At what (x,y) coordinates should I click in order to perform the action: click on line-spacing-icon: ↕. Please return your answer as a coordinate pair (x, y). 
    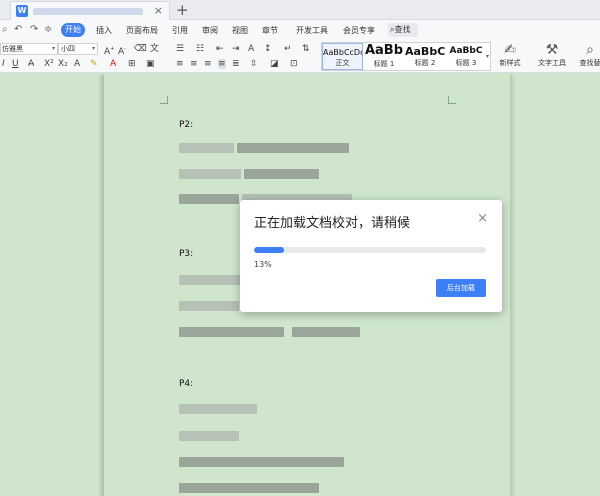
    Looking at the image, I should click on (268, 49).